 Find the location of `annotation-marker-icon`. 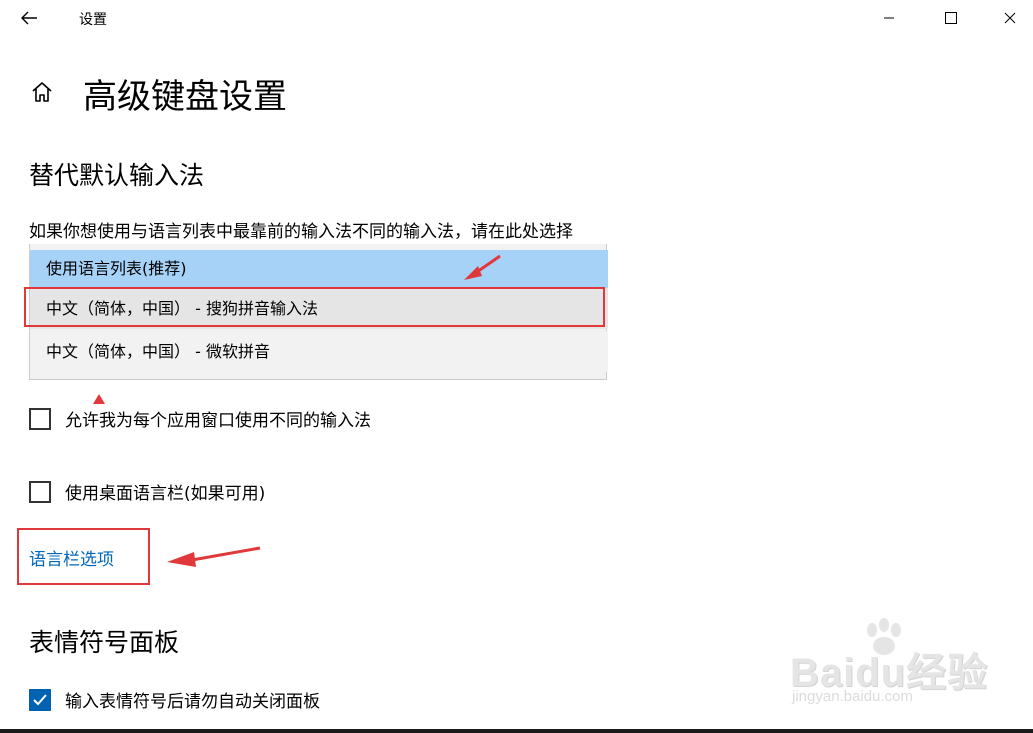

annotation-marker-icon is located at coordinates (99, 399).